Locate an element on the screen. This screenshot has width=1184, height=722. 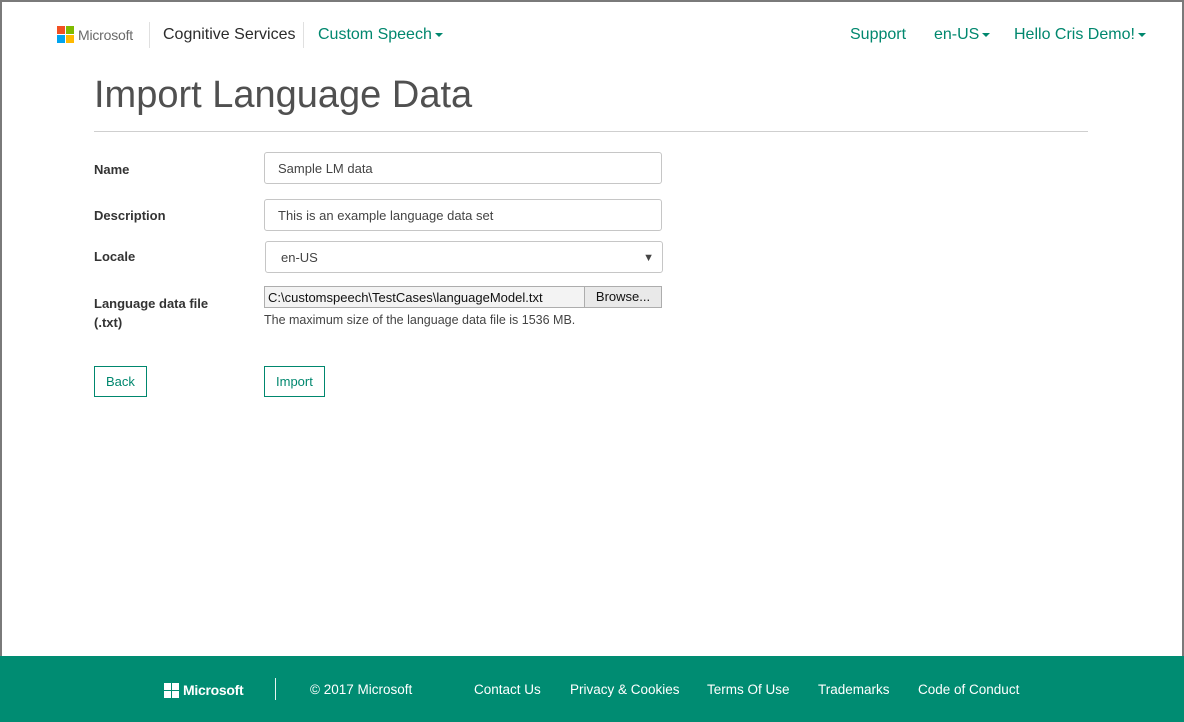
nav-custom-speech-dropdown: Custom Speech is located at coordinates (380, 35).